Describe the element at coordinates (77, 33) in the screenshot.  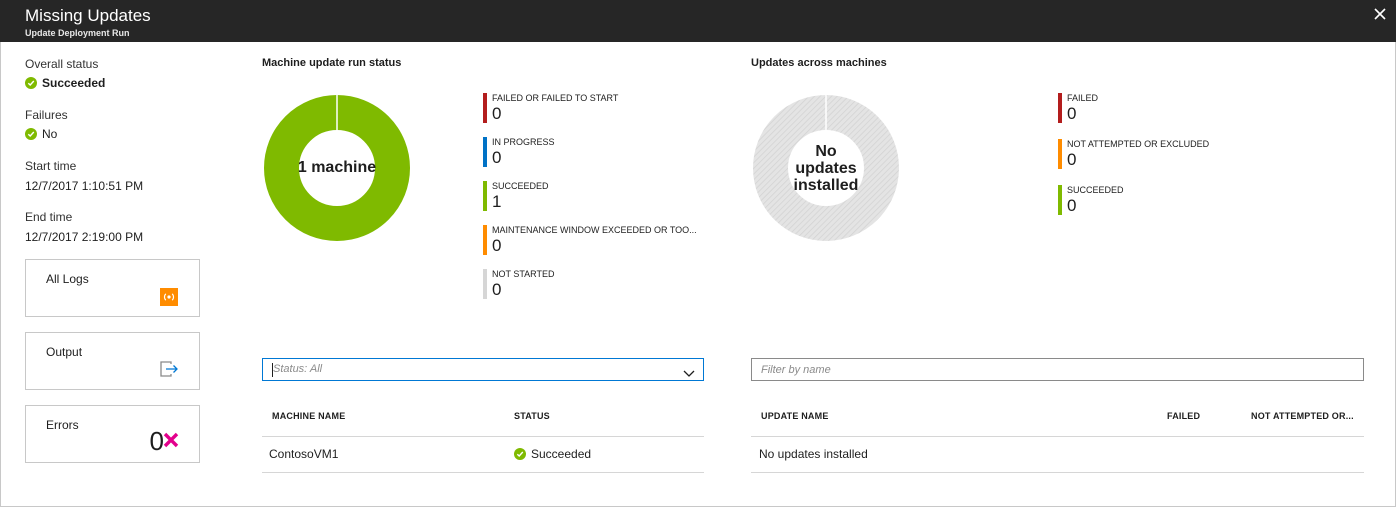
I see `blade-subtitle: Update Deployment Run` at that location.